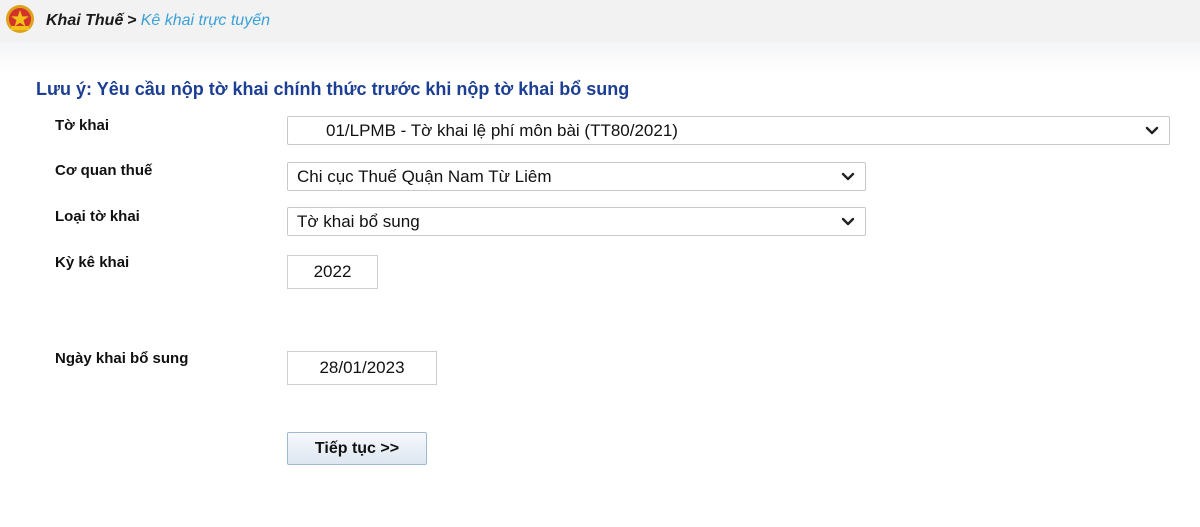 This screenshot has width=1200, height=527. Describe the element at coordinates (20, 19) in the screenshot. I see `national-emblem-icon` at that location.